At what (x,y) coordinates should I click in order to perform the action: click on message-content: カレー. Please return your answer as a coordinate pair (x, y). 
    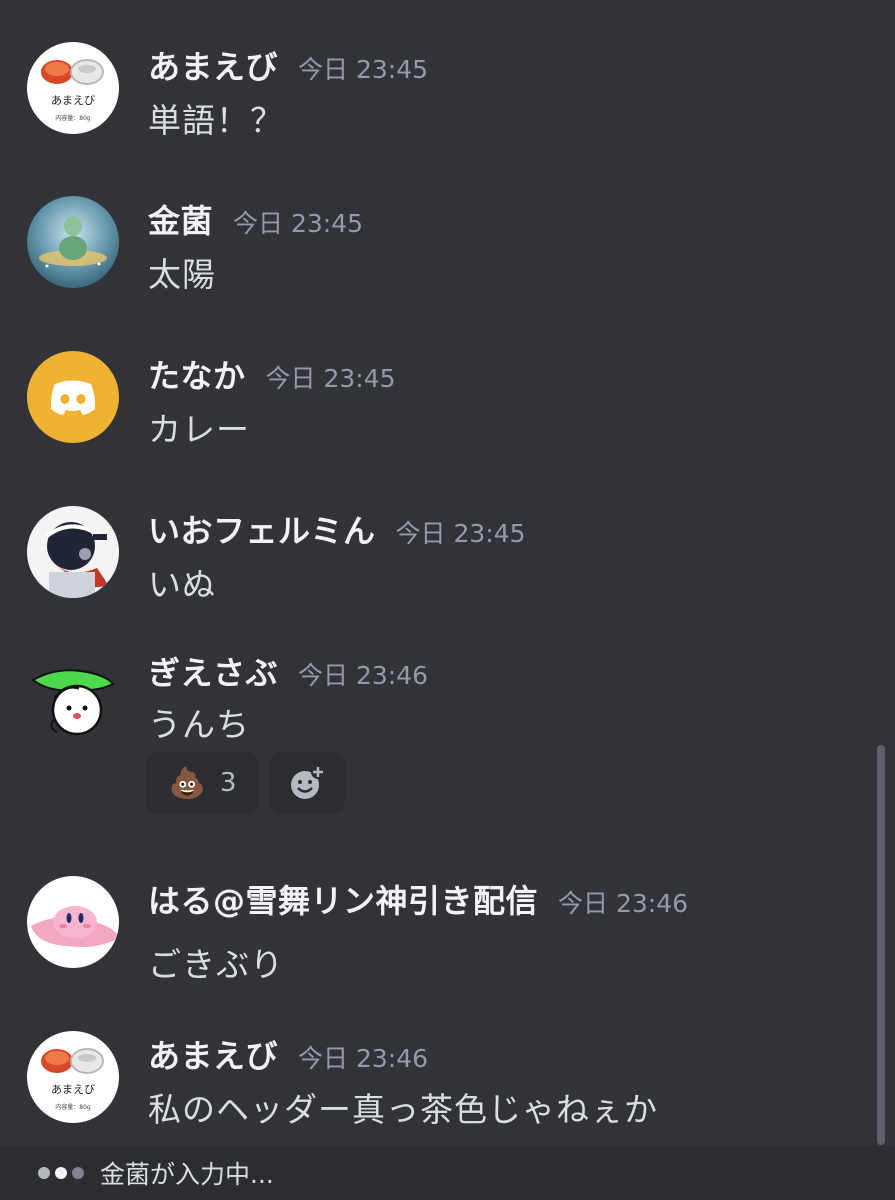
    Looking at the image, I should click on (199, 429).